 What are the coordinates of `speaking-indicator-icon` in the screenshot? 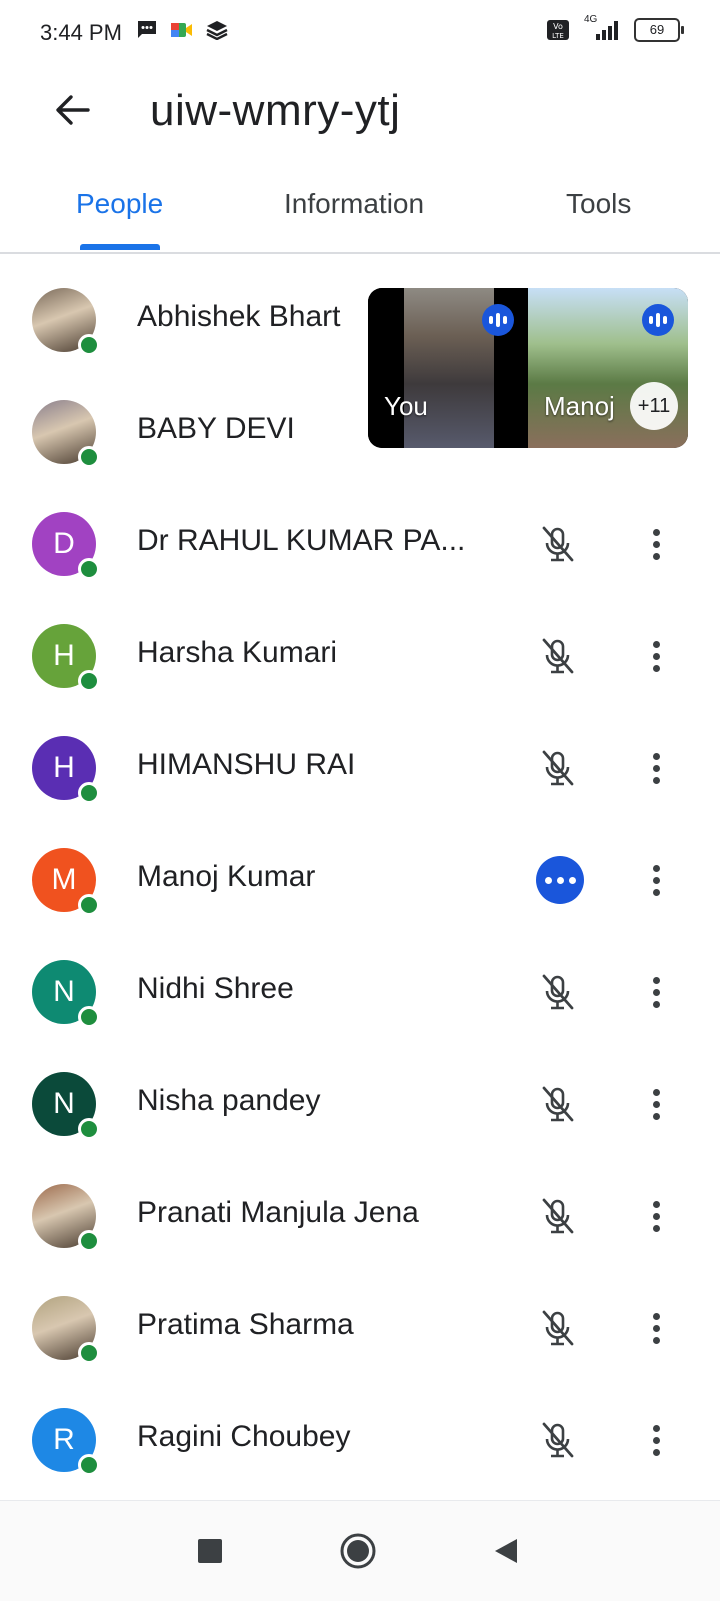 It's located at (560, 880).